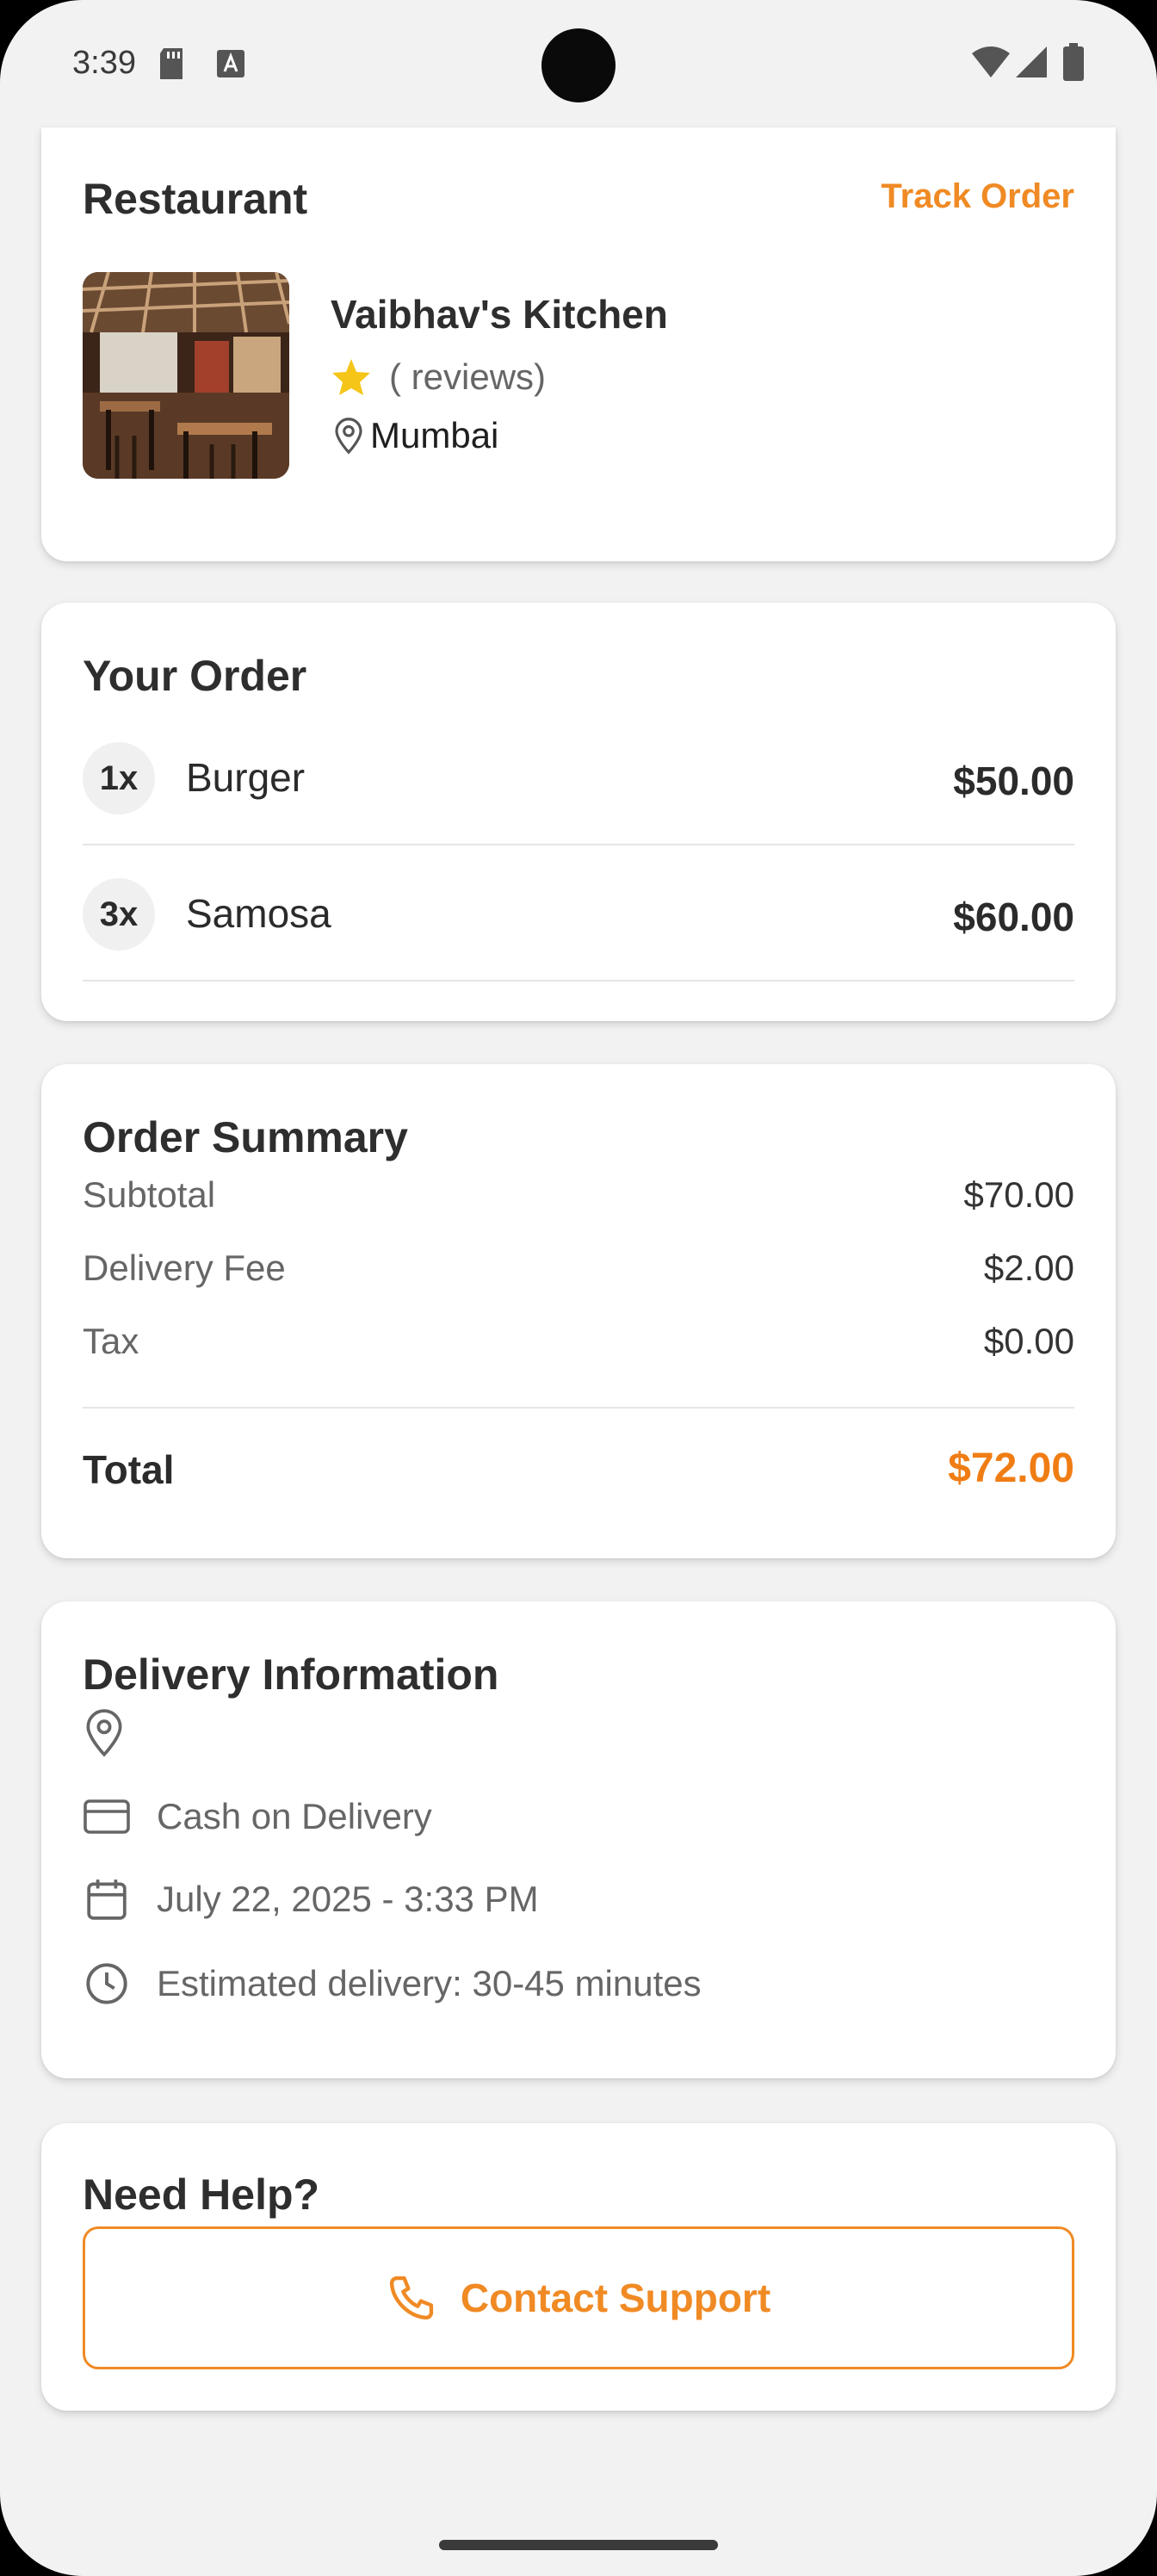  I want to click on summary-section-title: Order Summary, so click(246, 1137).